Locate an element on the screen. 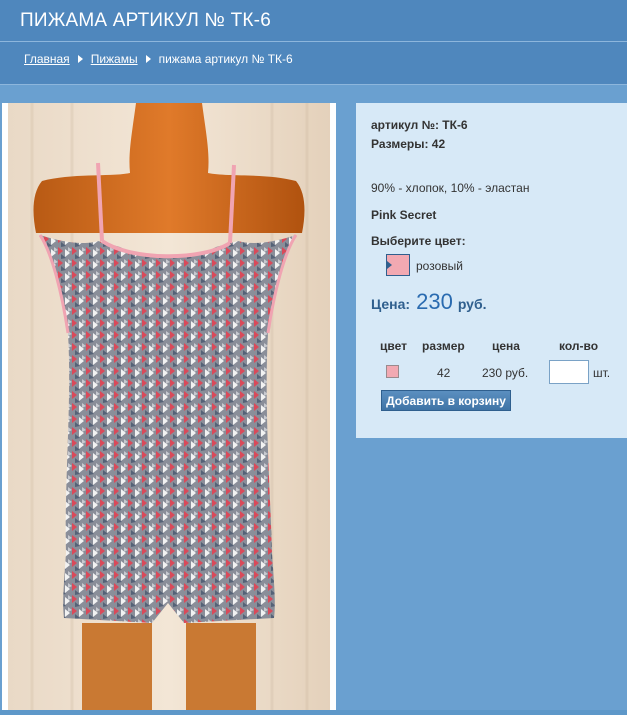 This screenshot has height=715, width=627. choose-color-label: Выберите цвет: is located at coordinates (418, 241).